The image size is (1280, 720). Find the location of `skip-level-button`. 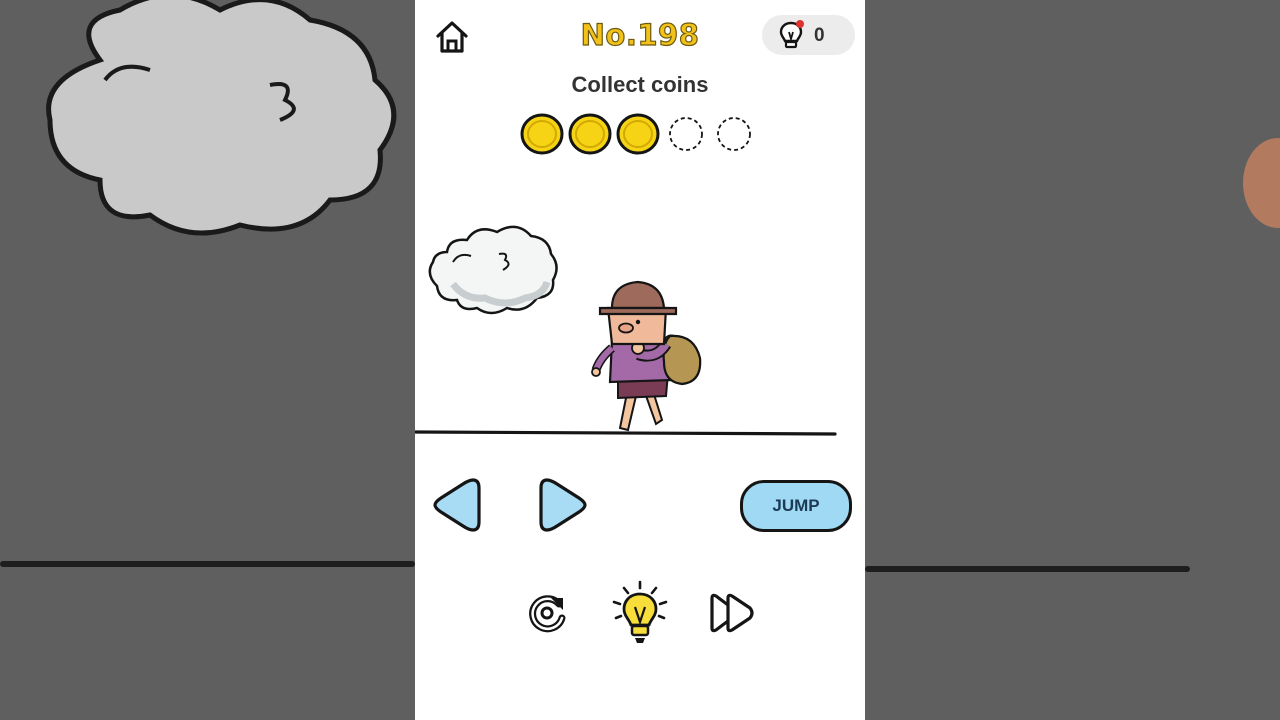

skip-level-button is located at coordinates (732, 613).